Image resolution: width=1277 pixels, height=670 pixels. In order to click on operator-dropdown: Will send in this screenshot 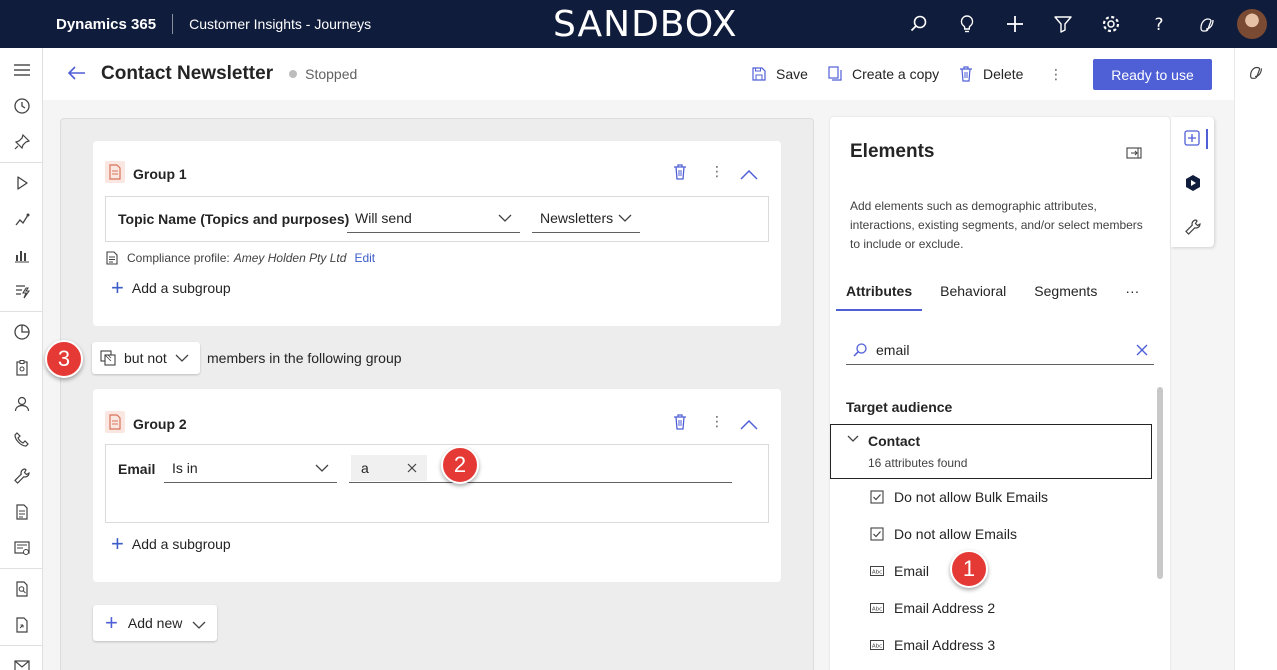, I will do `click(433, 218)`.